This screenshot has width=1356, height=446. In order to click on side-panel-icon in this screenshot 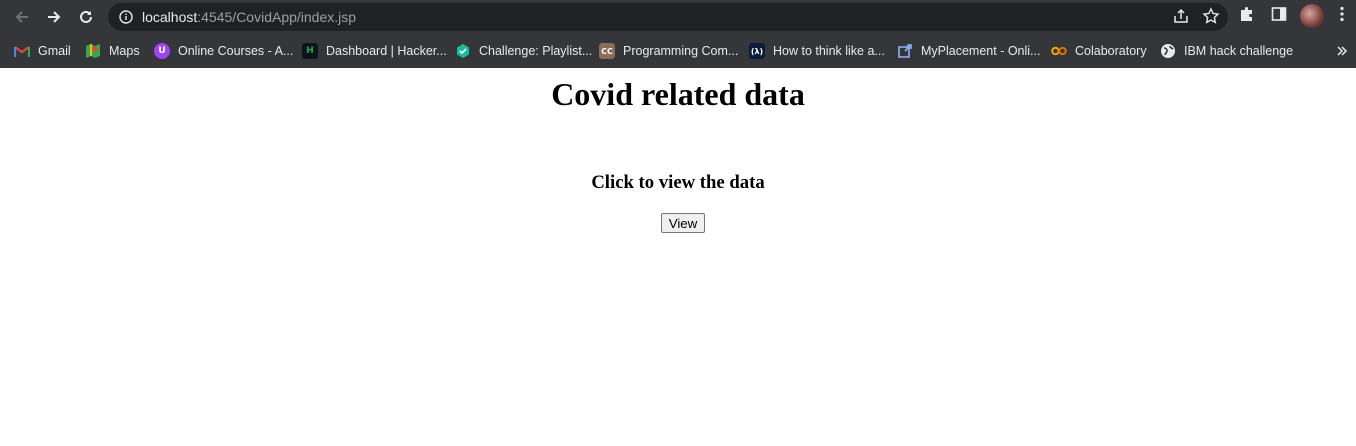, I will do `click(1279, 14)`.